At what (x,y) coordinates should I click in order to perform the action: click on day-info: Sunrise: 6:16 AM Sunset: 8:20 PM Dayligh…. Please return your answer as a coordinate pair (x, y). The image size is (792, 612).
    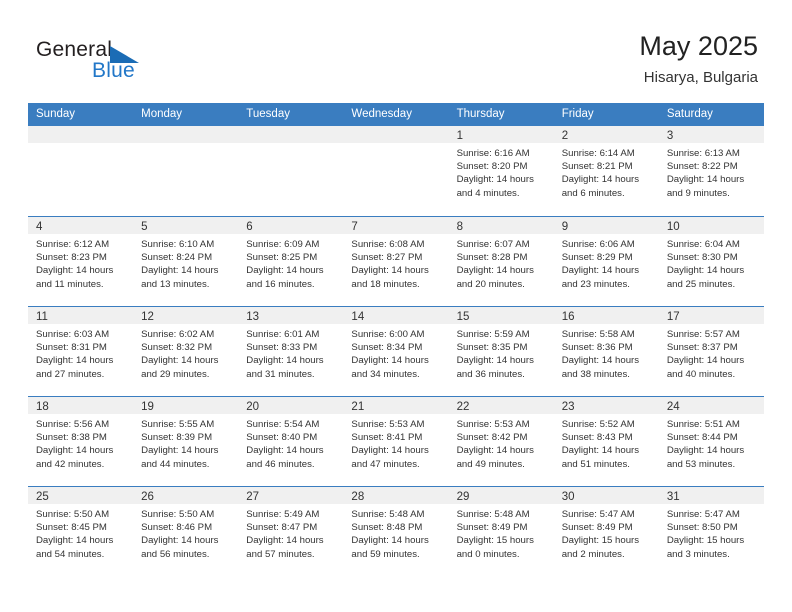
    Looking at the image, I should click on (501, 171).